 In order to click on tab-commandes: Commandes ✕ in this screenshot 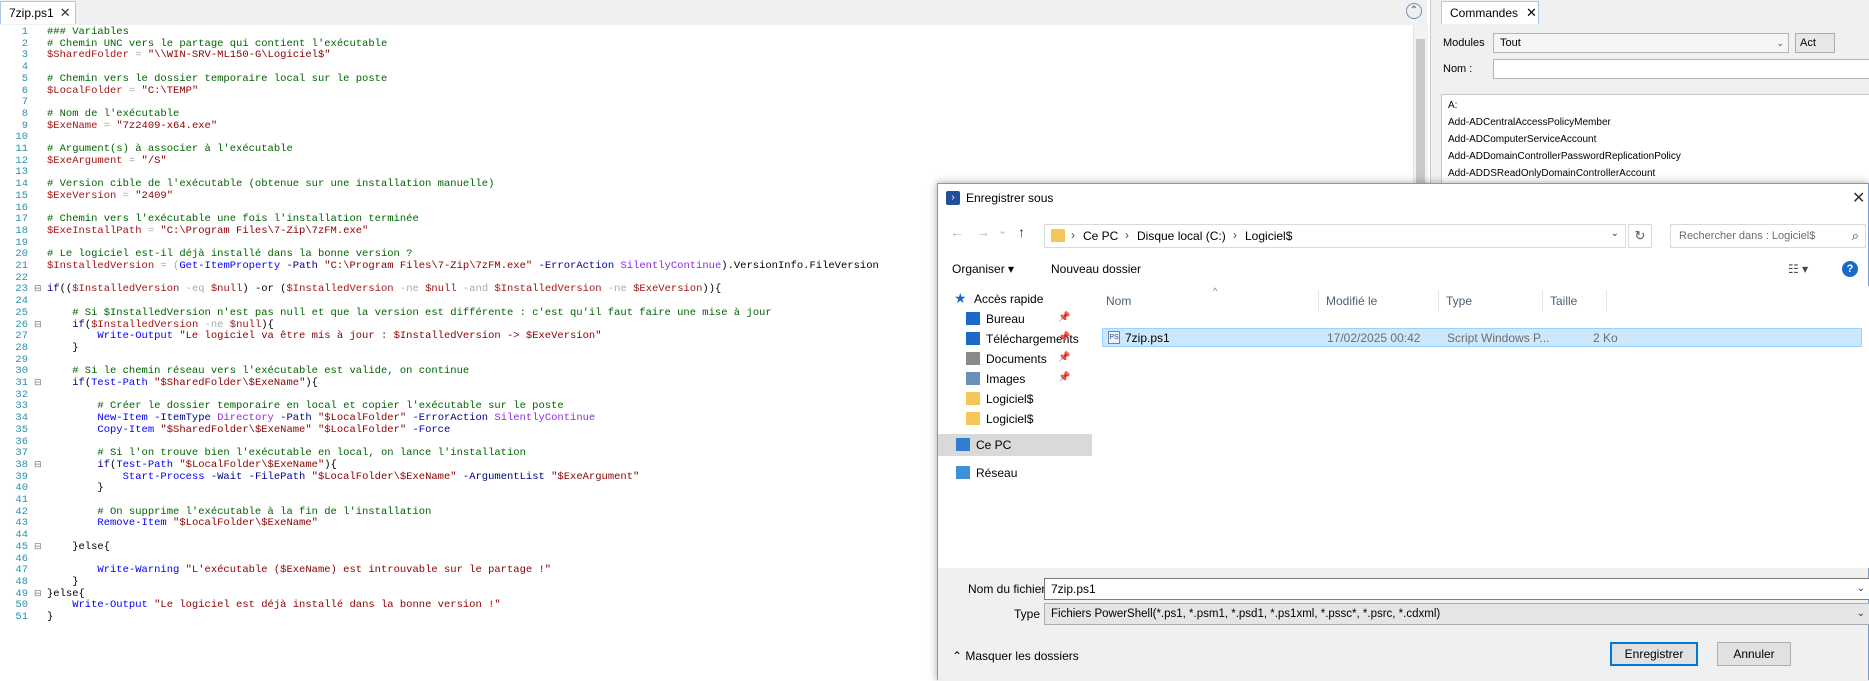, I will do `click(1490, 12)`.